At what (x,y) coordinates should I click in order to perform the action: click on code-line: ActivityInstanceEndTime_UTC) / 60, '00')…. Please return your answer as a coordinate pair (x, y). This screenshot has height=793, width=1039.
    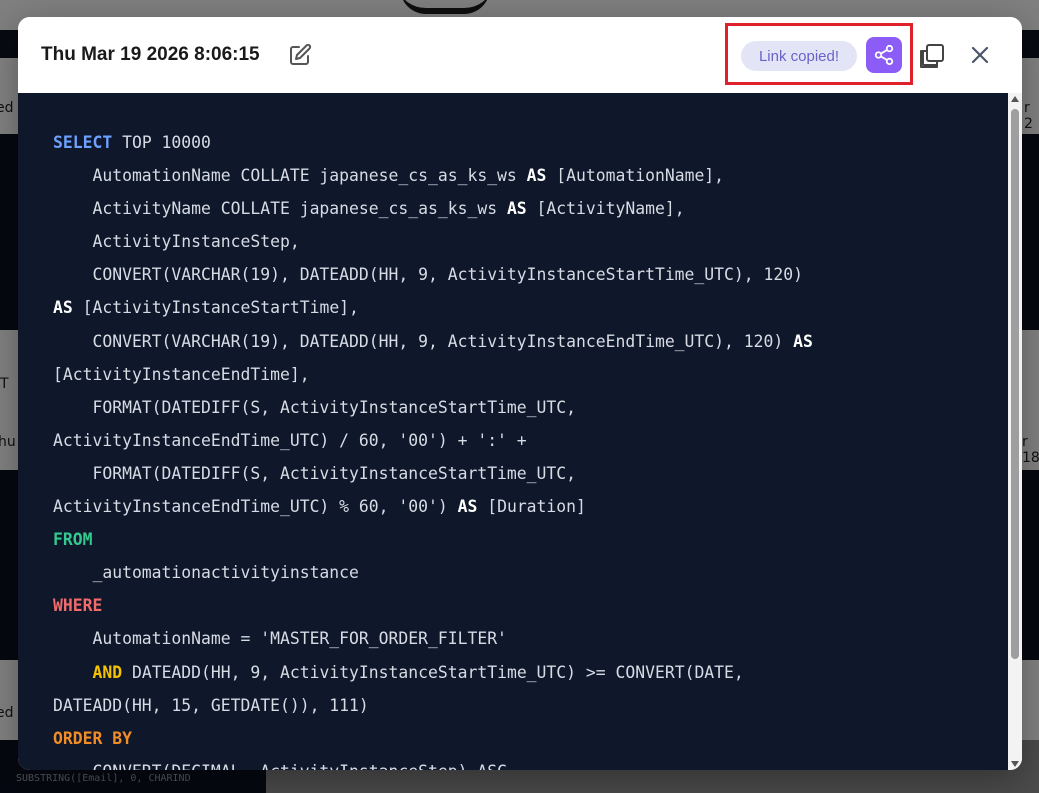
    Looking at the image, I should click on (433, 440).